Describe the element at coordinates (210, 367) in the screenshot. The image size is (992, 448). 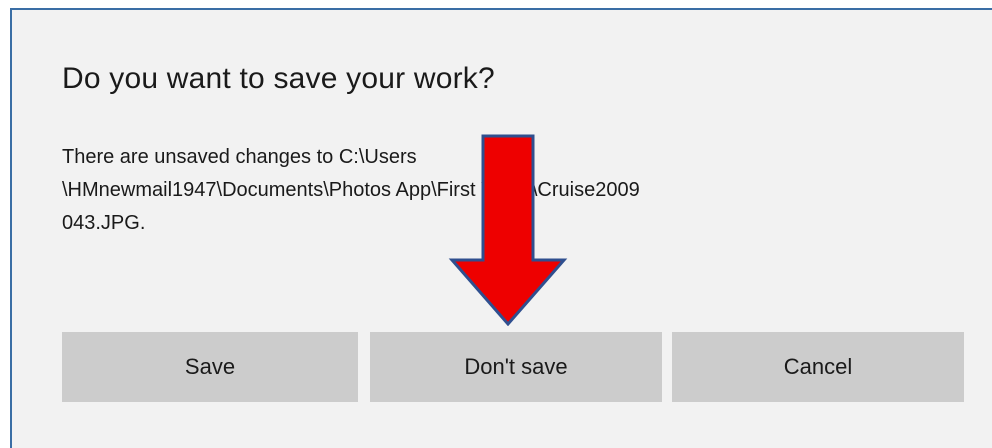
I see `save-button: Save` at that location.